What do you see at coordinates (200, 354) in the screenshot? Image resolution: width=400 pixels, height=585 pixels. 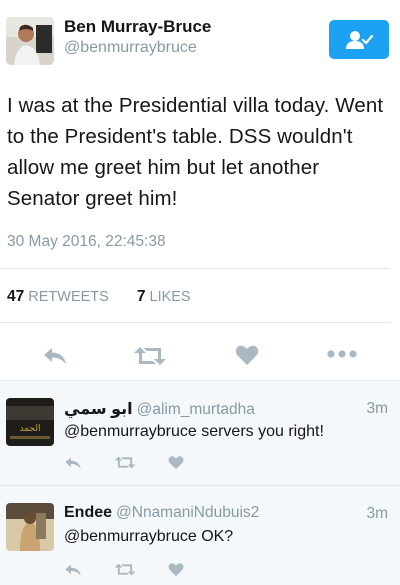 I see `tweet-actions` at bounding box center [200, 354].